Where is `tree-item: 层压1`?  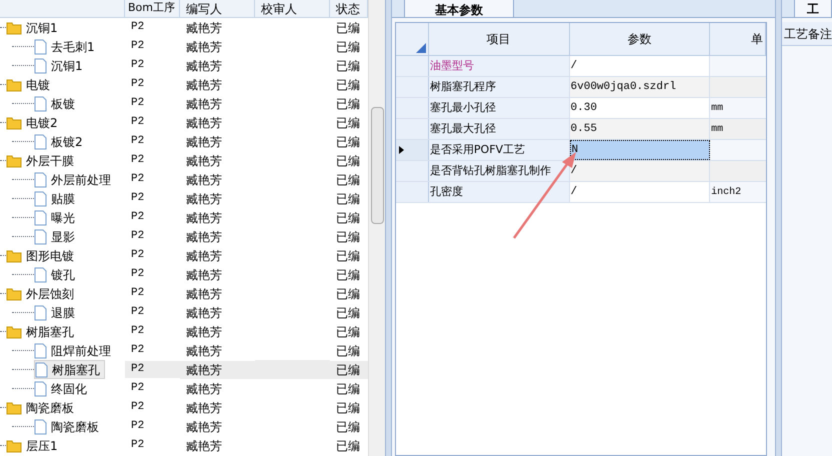 tree-item: 层压1 is located at coordinates (34, 445).